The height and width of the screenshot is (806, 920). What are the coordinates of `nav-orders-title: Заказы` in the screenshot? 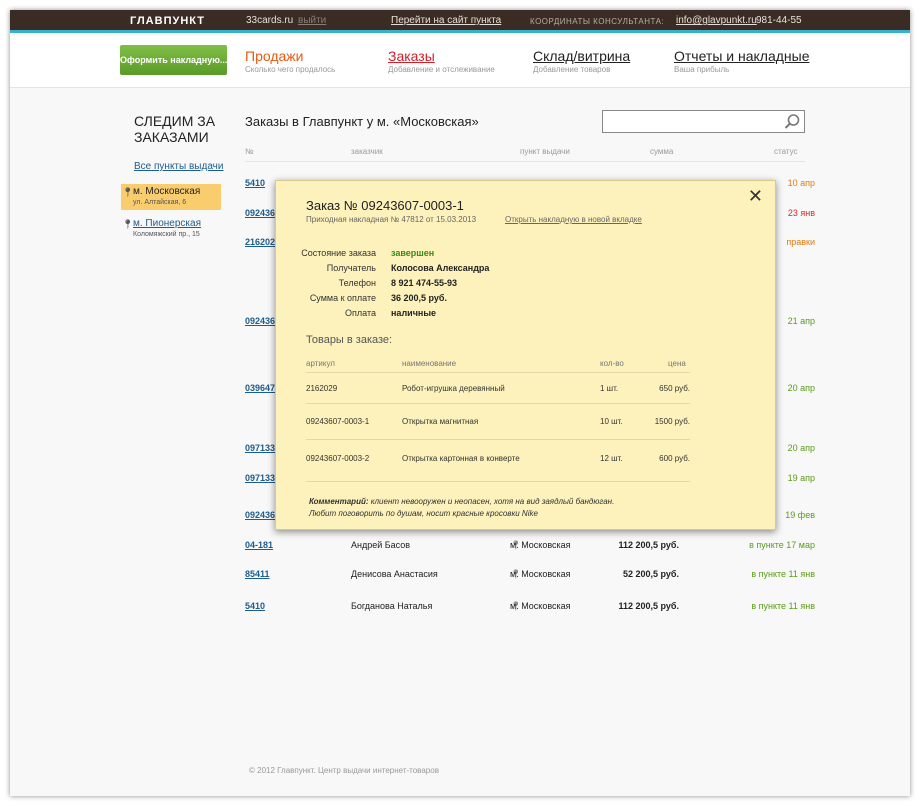 It's located at (441, 56).